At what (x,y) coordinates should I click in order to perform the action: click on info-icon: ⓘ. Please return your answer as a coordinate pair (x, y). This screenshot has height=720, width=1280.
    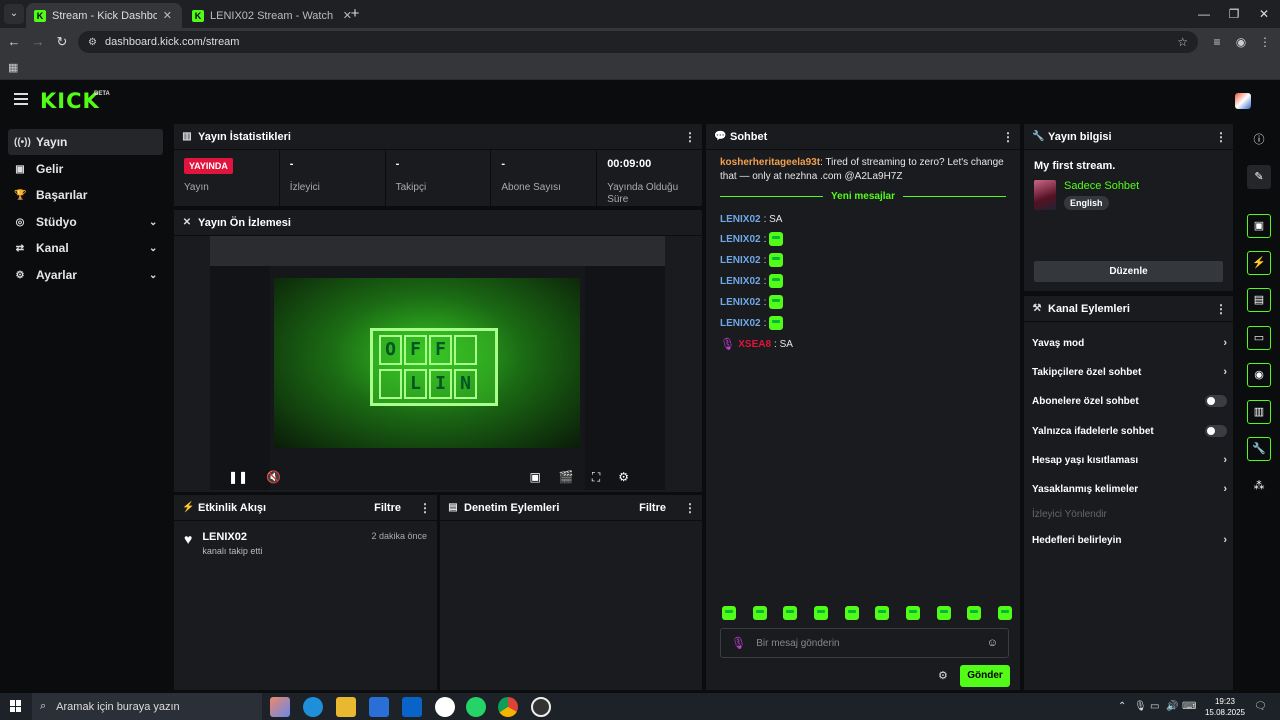
    Looking at the image, I should click on (1259, 141).